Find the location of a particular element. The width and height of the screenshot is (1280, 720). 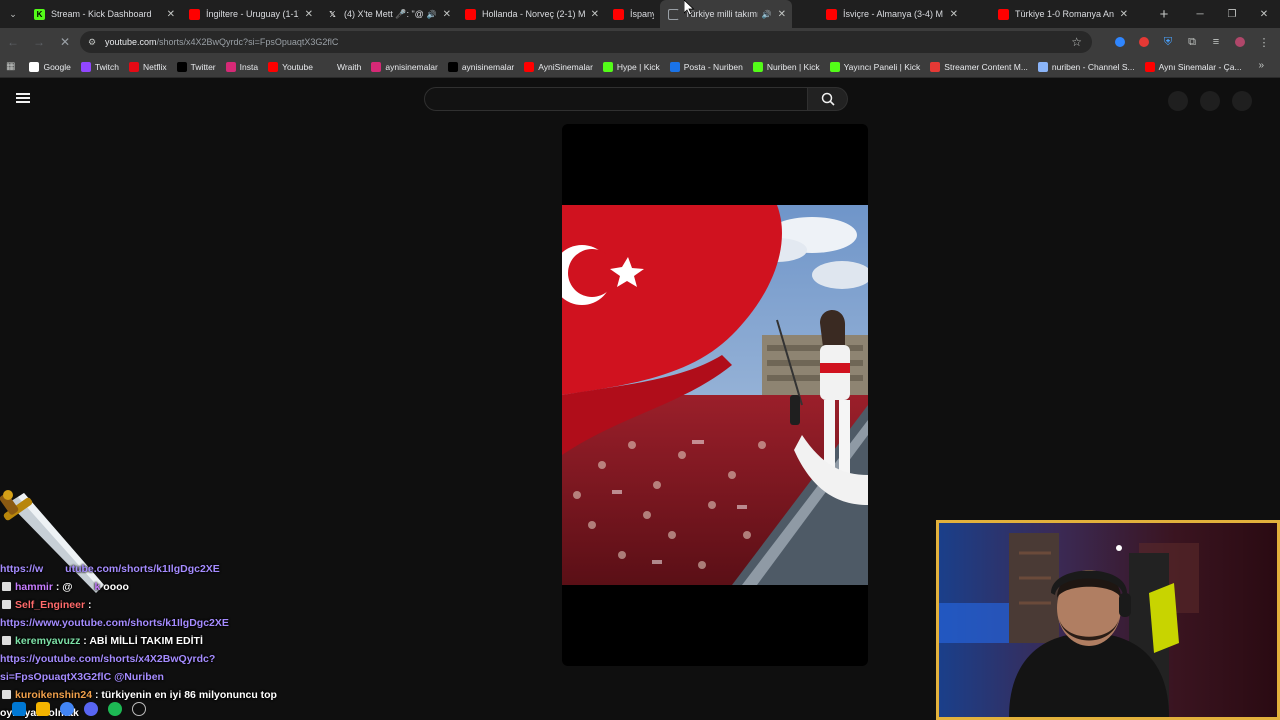

bookmark-label: Youtube is located at coordinates (297, 66).